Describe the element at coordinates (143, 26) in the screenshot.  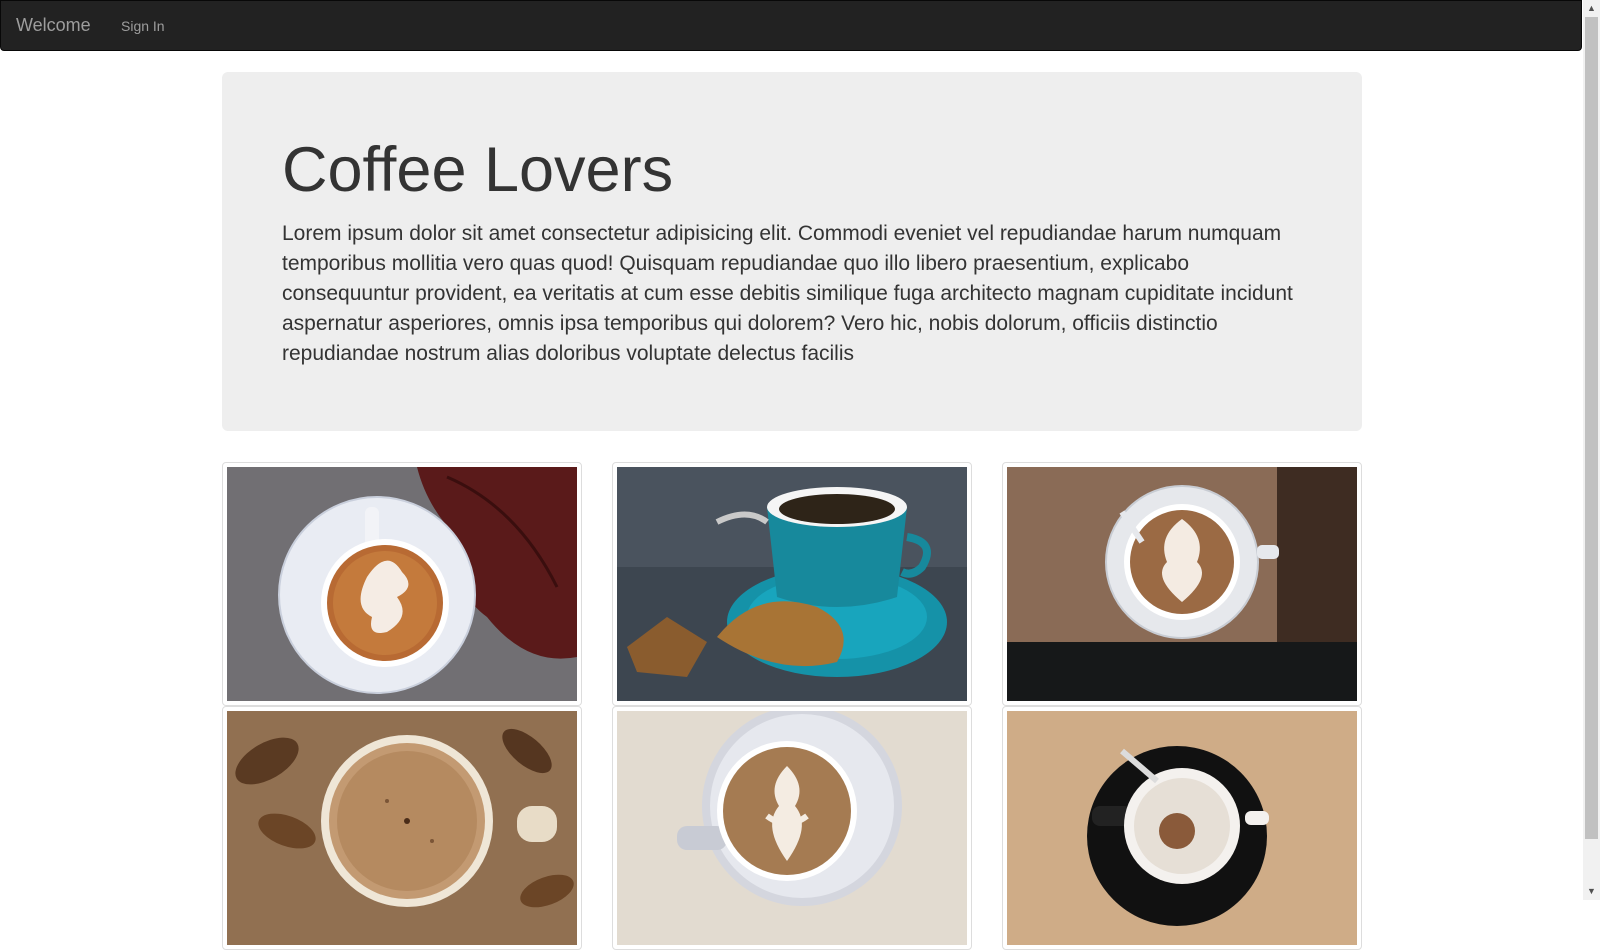
I see `sign-in-link: Sign In` at that location.